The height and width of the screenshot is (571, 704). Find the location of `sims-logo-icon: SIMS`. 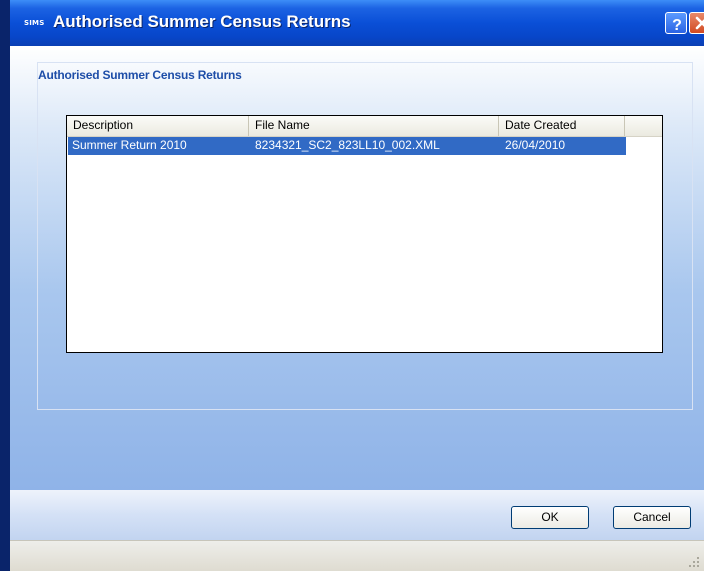

sims-logo-icon: SIMS is located at coordinates (34, 23).